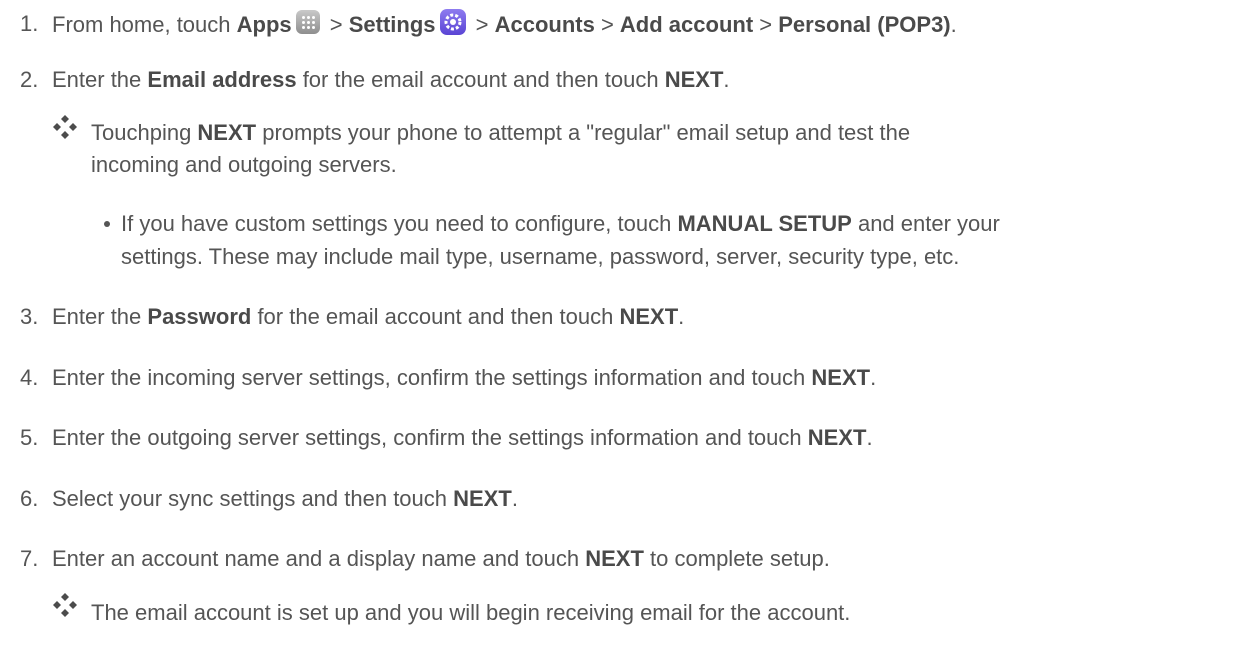 The image size is (1242, 661). Describe the element at coordinates (686, 24) in the screenshot. I see `add-account-label: Add account` at that location.